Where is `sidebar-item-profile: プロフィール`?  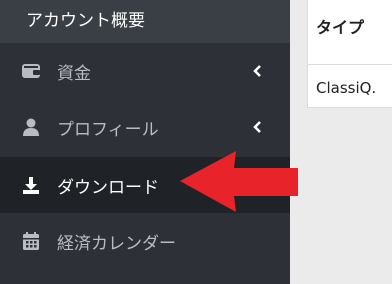 sidebar-item-profile: プロフィール is located at coordinates (145, 127).